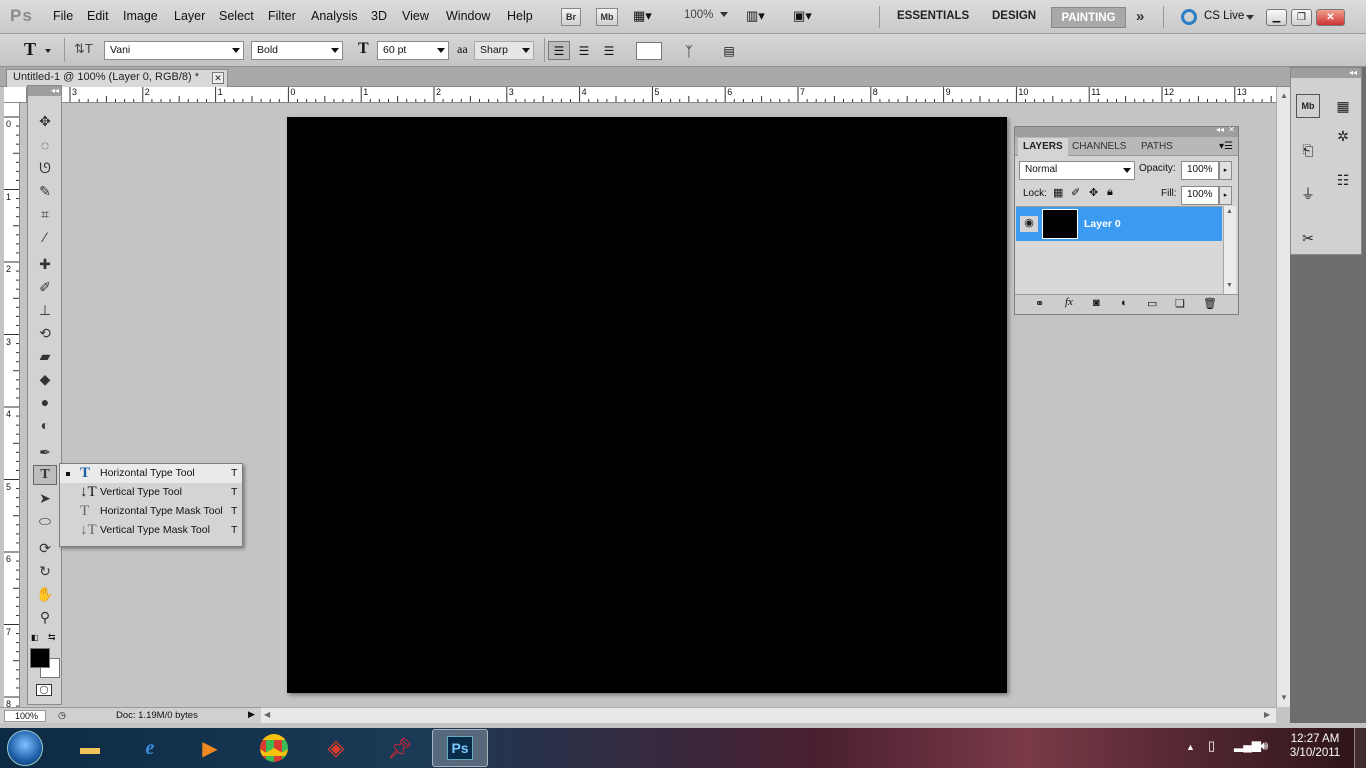  What do you see at coordinates (45, 594) in the screenshot?
I see `hand-tool-icon: ✋` at bounding box center [45, 594].